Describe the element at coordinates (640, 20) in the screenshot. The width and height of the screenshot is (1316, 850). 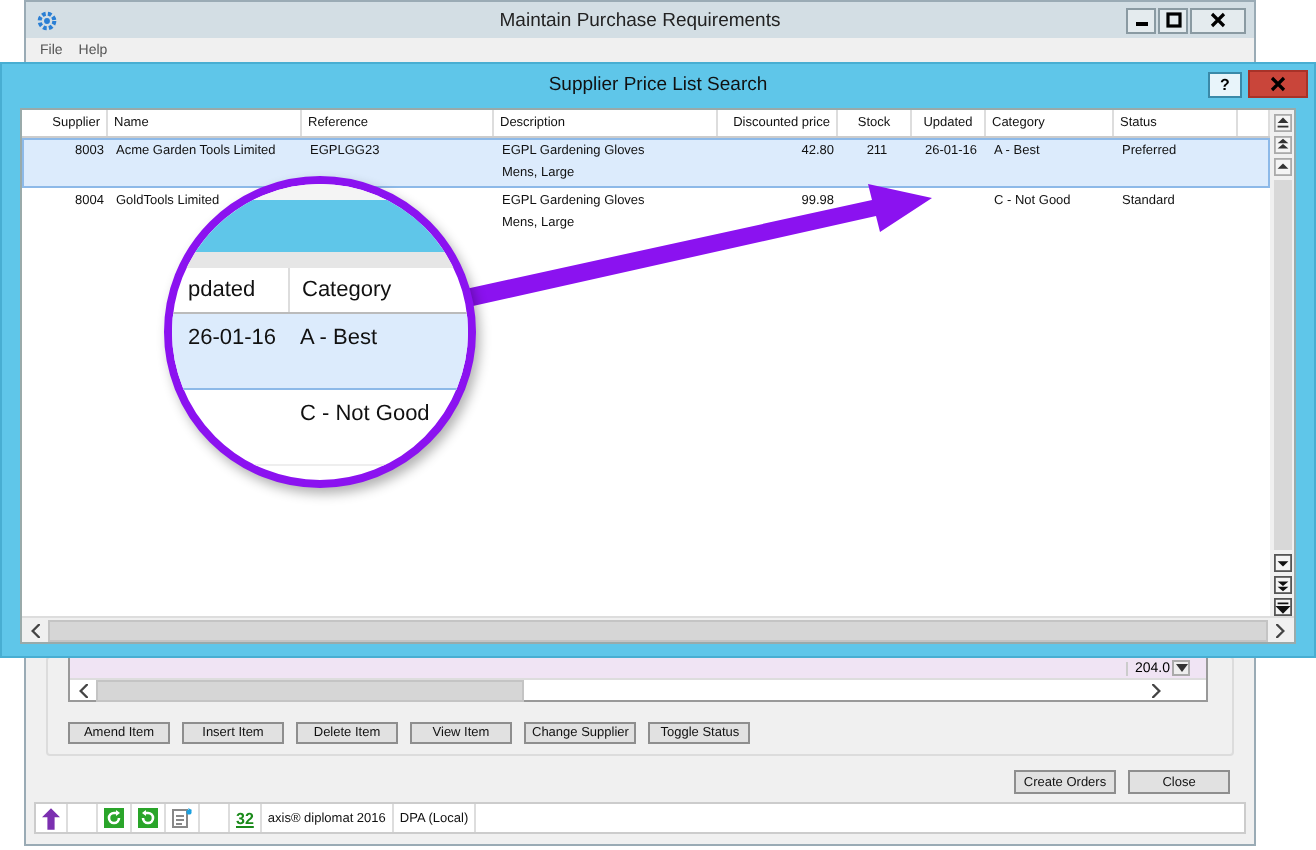
I see `window-title: Maintain Purchase Requirements` at that location.